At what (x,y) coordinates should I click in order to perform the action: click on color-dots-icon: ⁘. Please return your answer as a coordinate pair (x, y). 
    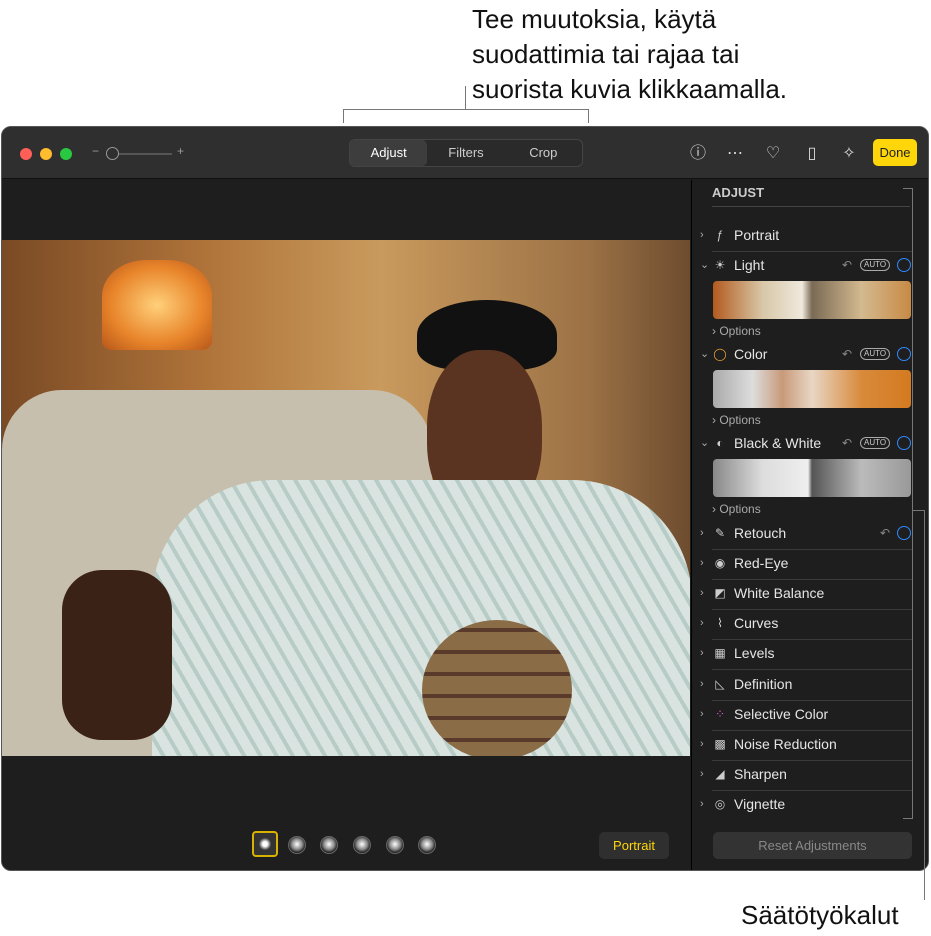
    Looking at the image, I should click on (720, 714).